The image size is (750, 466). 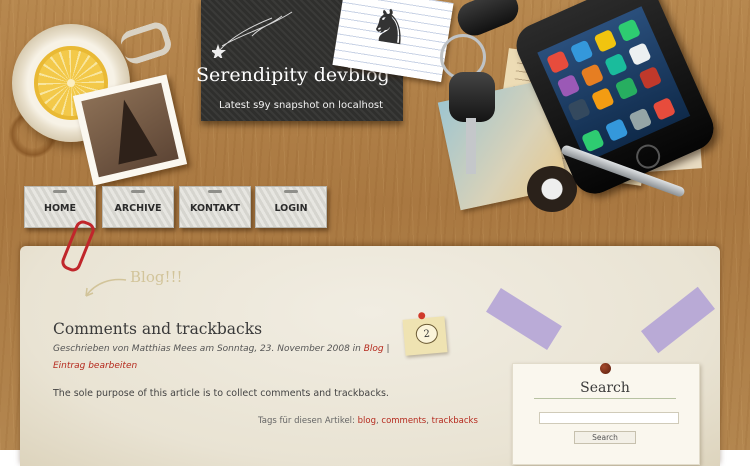 I want to click on comment-count-note: 2, so click(x=425, y=333).